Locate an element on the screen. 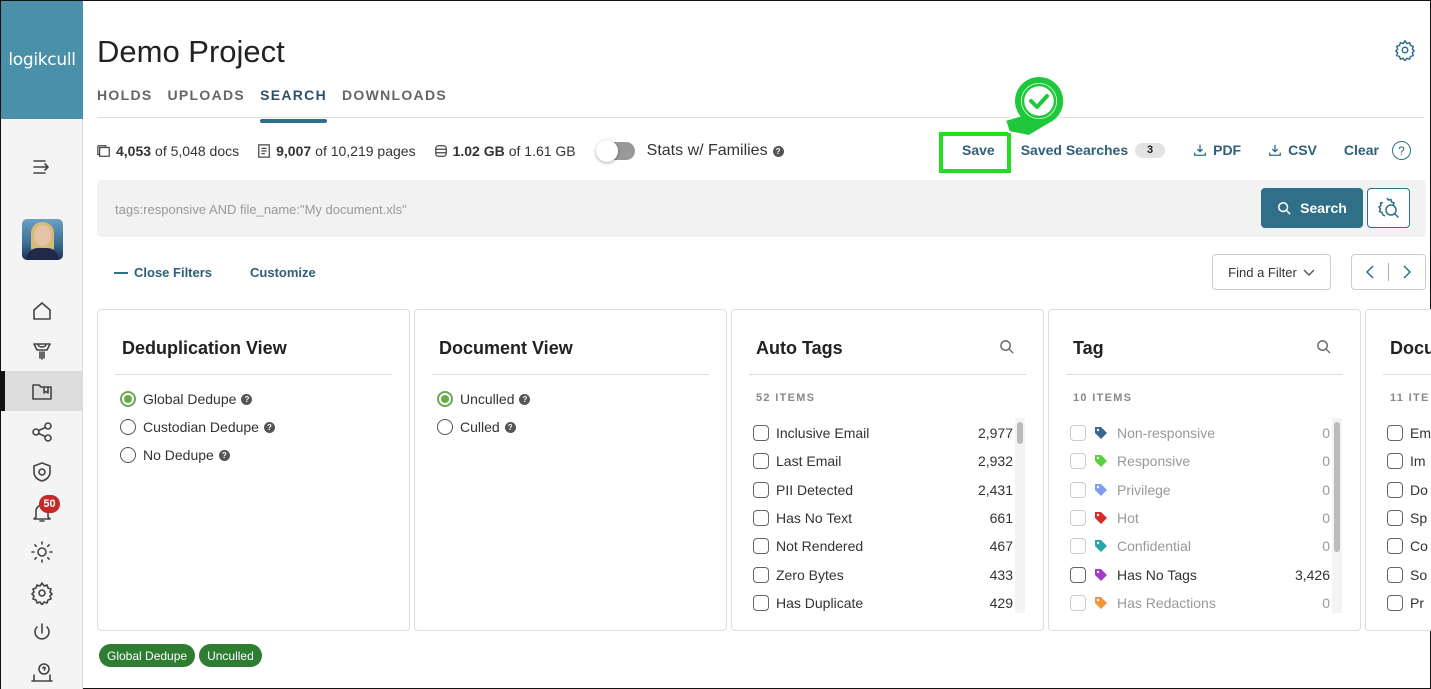 This screenshot has height=689, width=1431. sidebar-item-uploads is located at coordinates (42, 351).